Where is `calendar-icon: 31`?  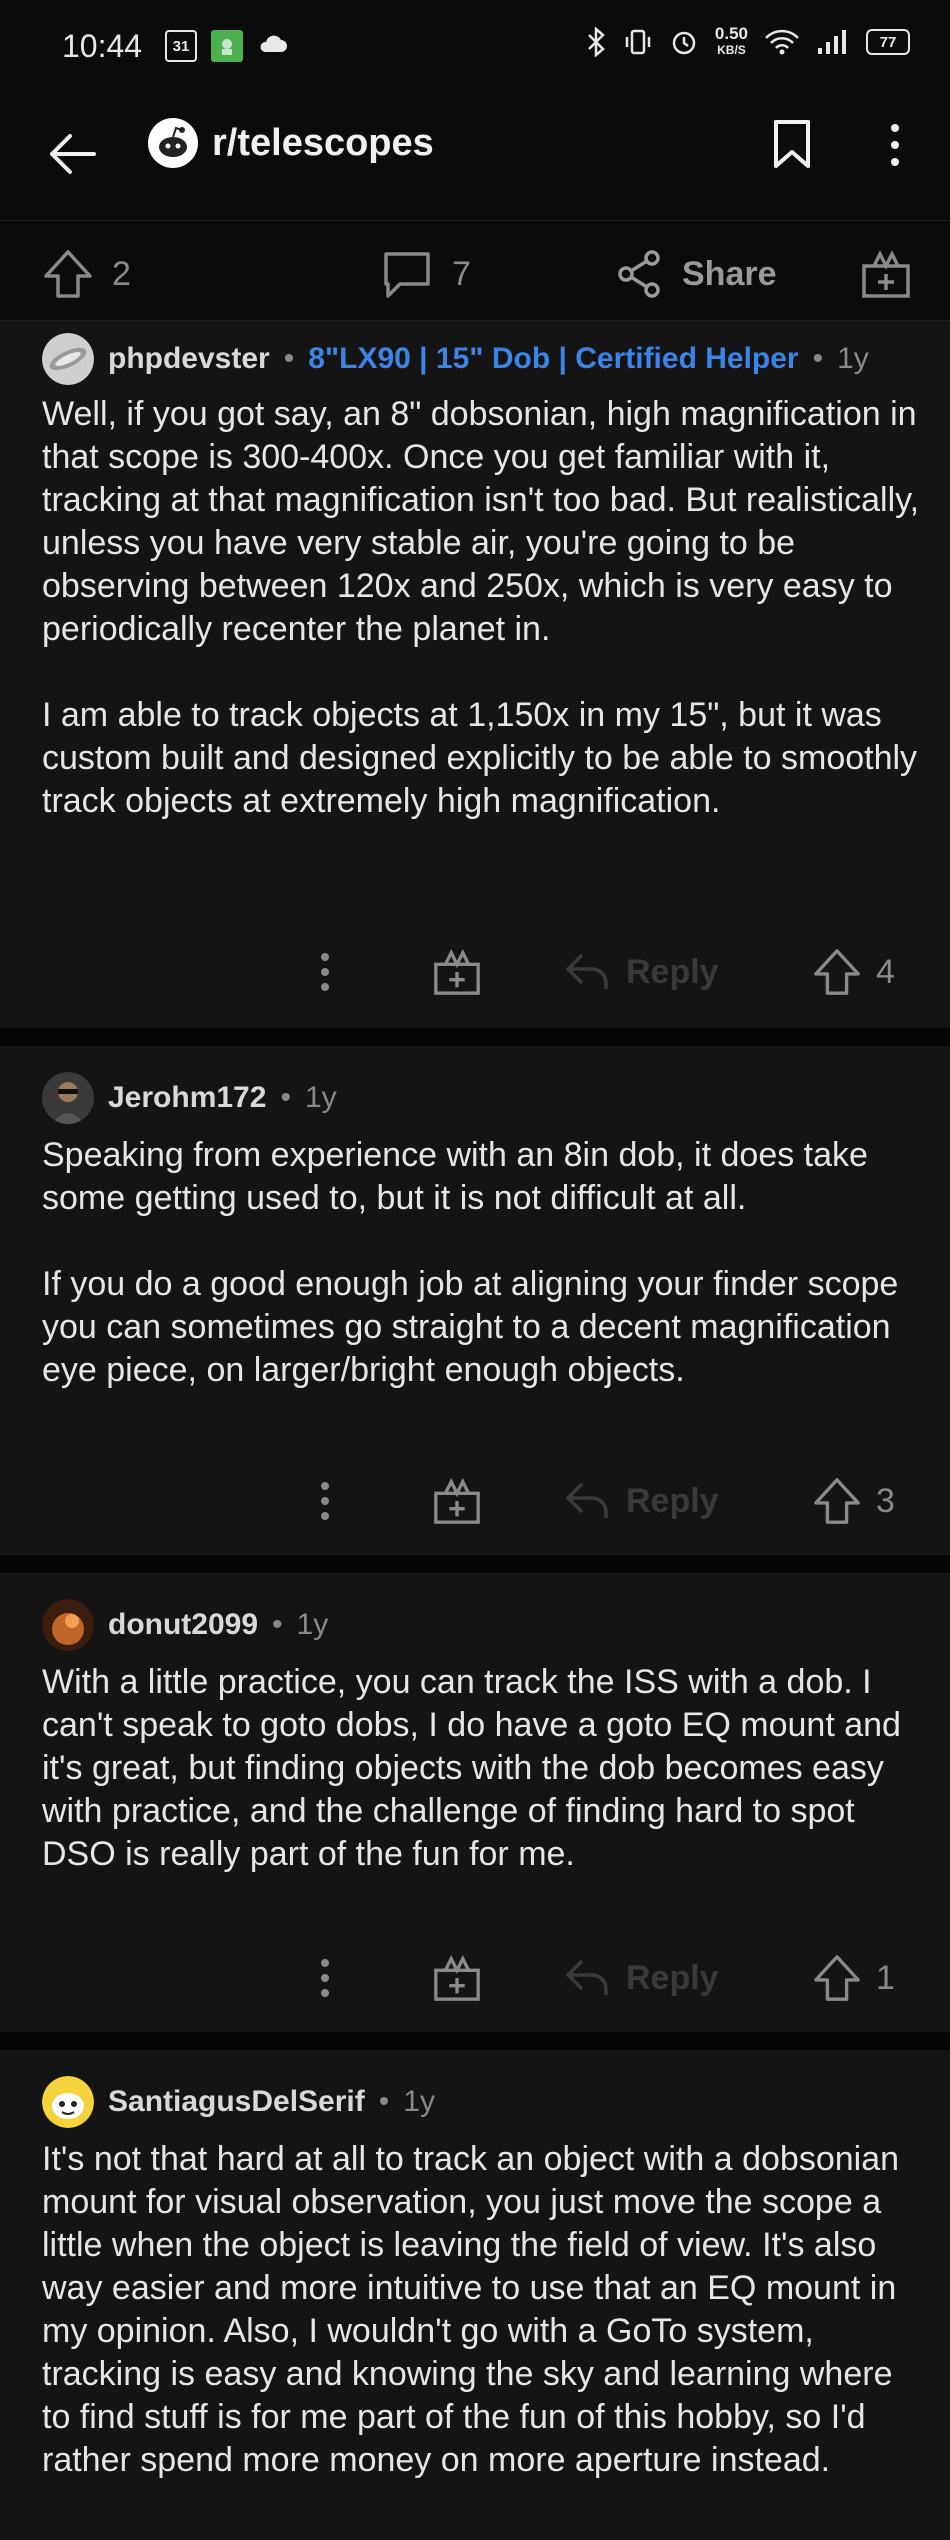
calendar-icon: 31 is located at coordinates (181, 46).